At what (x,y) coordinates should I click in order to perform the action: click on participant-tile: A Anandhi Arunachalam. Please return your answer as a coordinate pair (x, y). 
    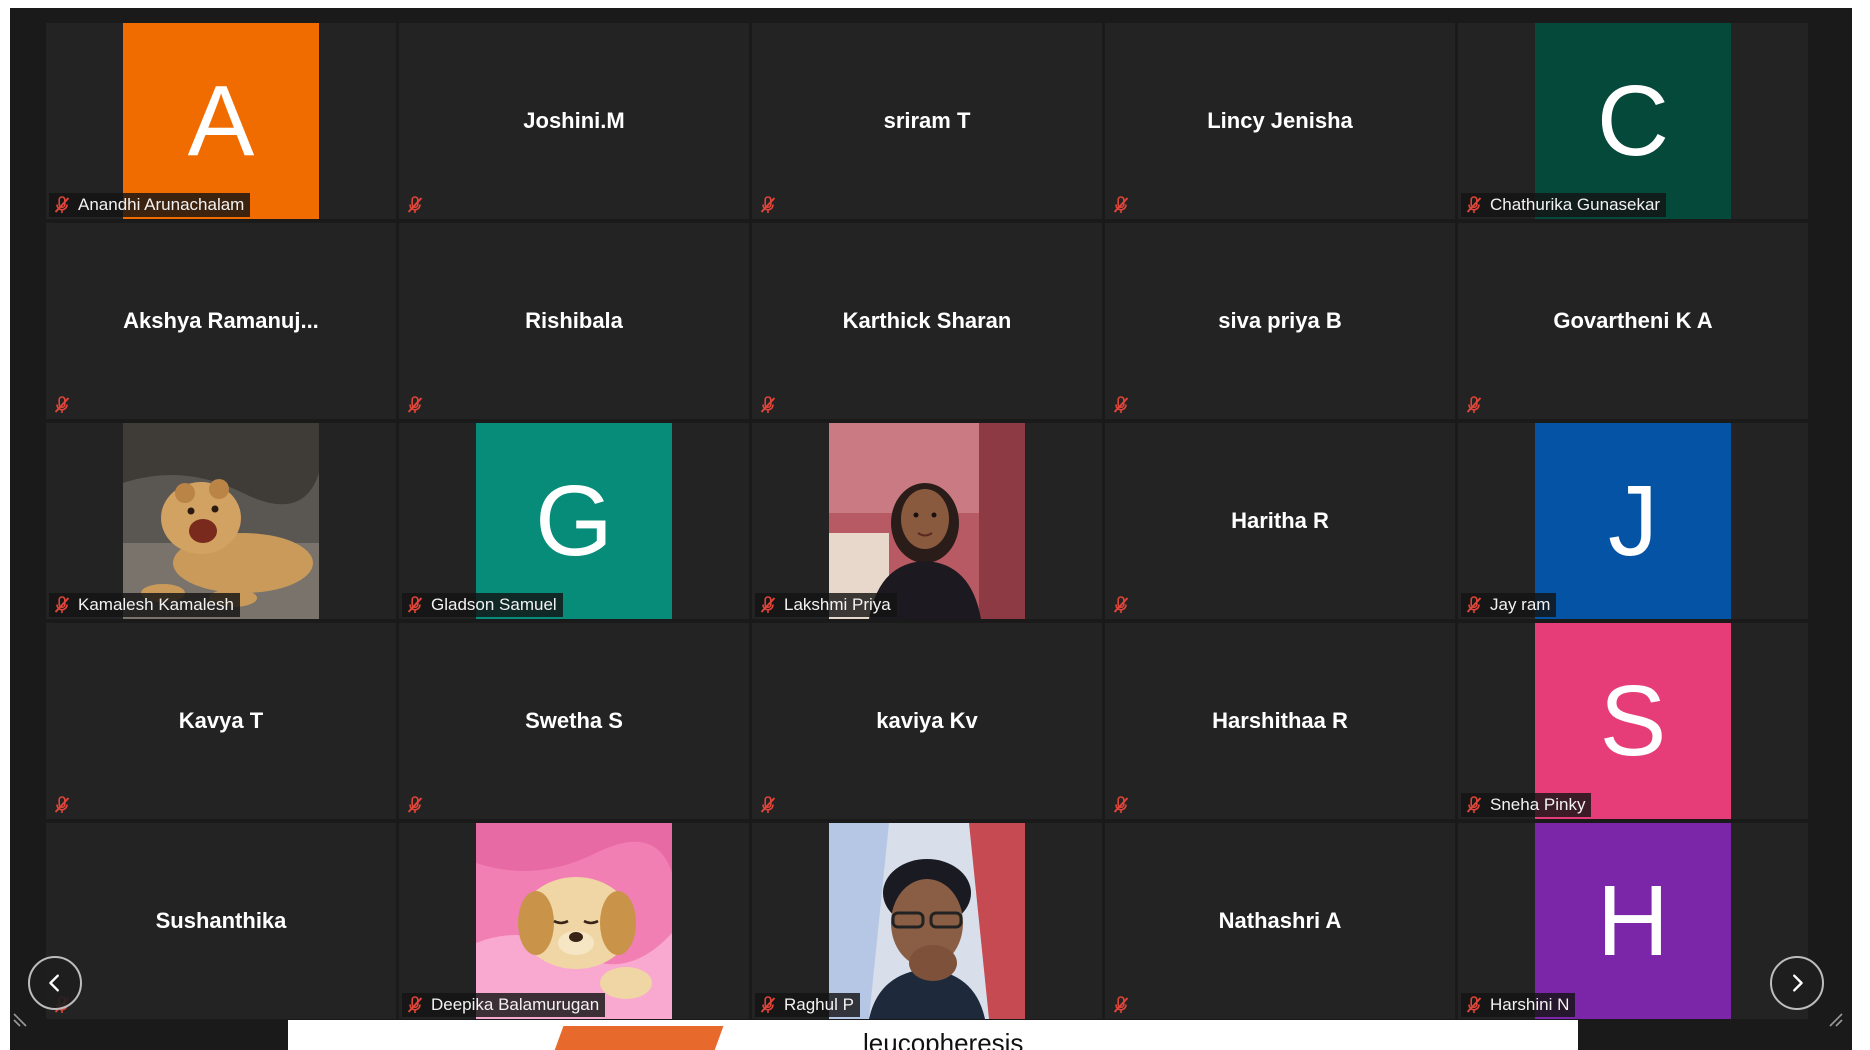
    Looking at the image, I should click on (221, 121).